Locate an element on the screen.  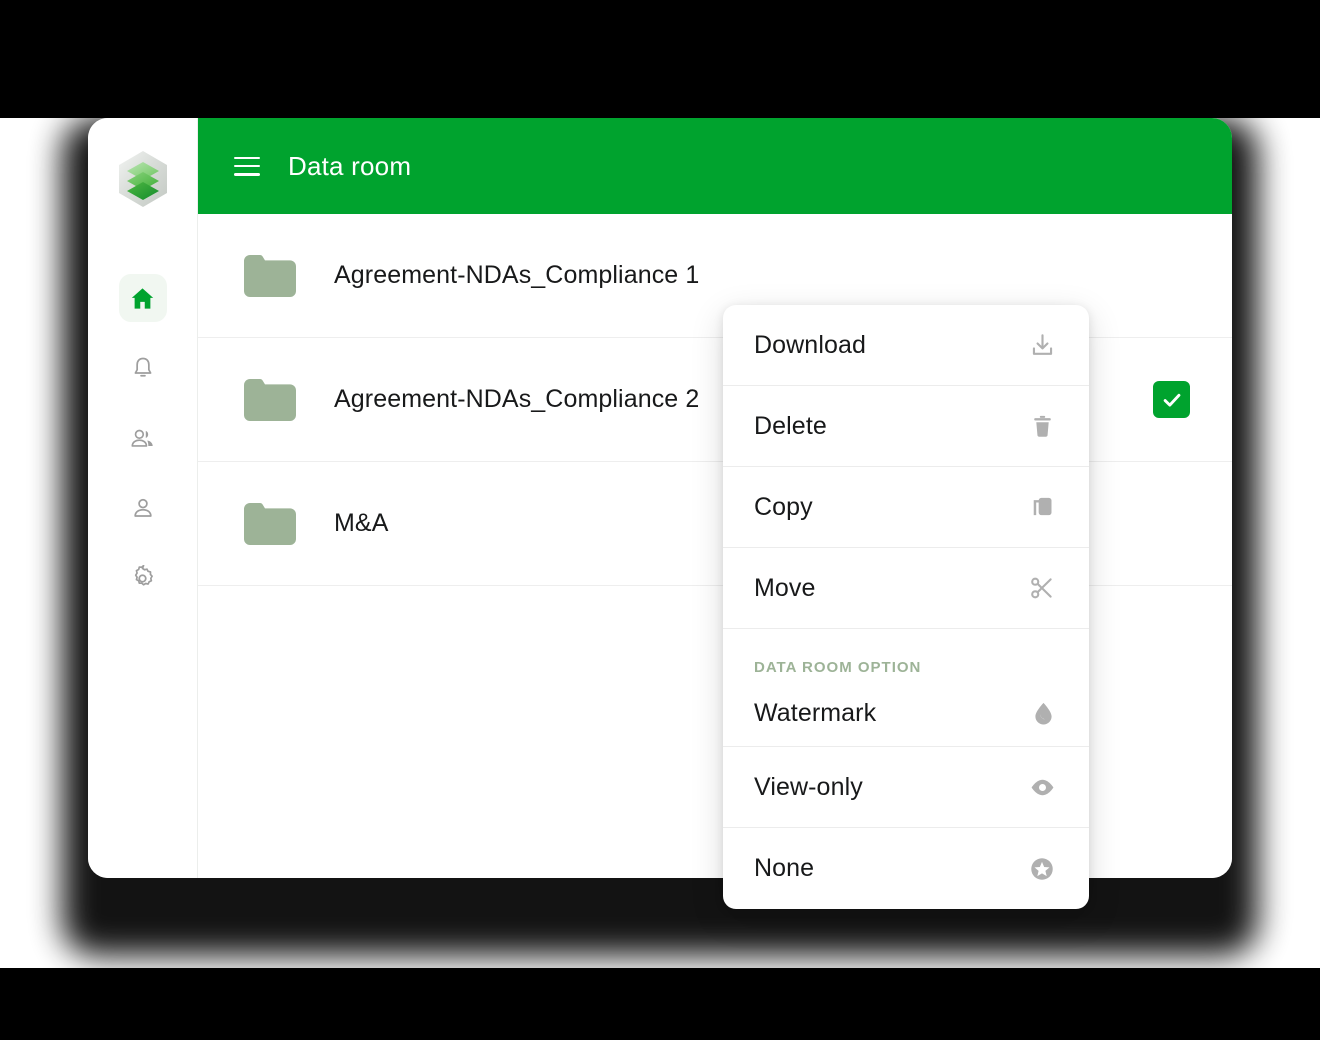
sidebar-item-home is located at coordinates (142, 298).